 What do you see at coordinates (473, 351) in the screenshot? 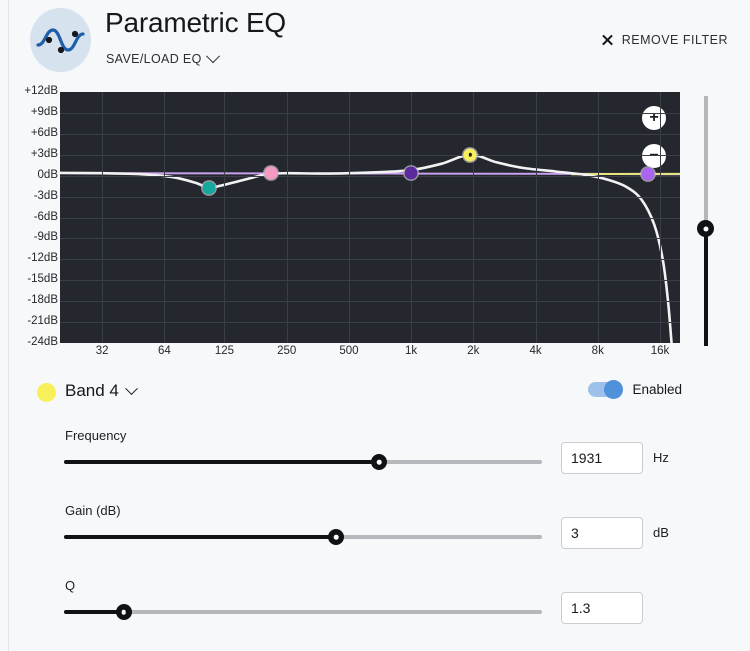
I see `x-axis-tick-label: 2k` at bounding box center [473, 351].